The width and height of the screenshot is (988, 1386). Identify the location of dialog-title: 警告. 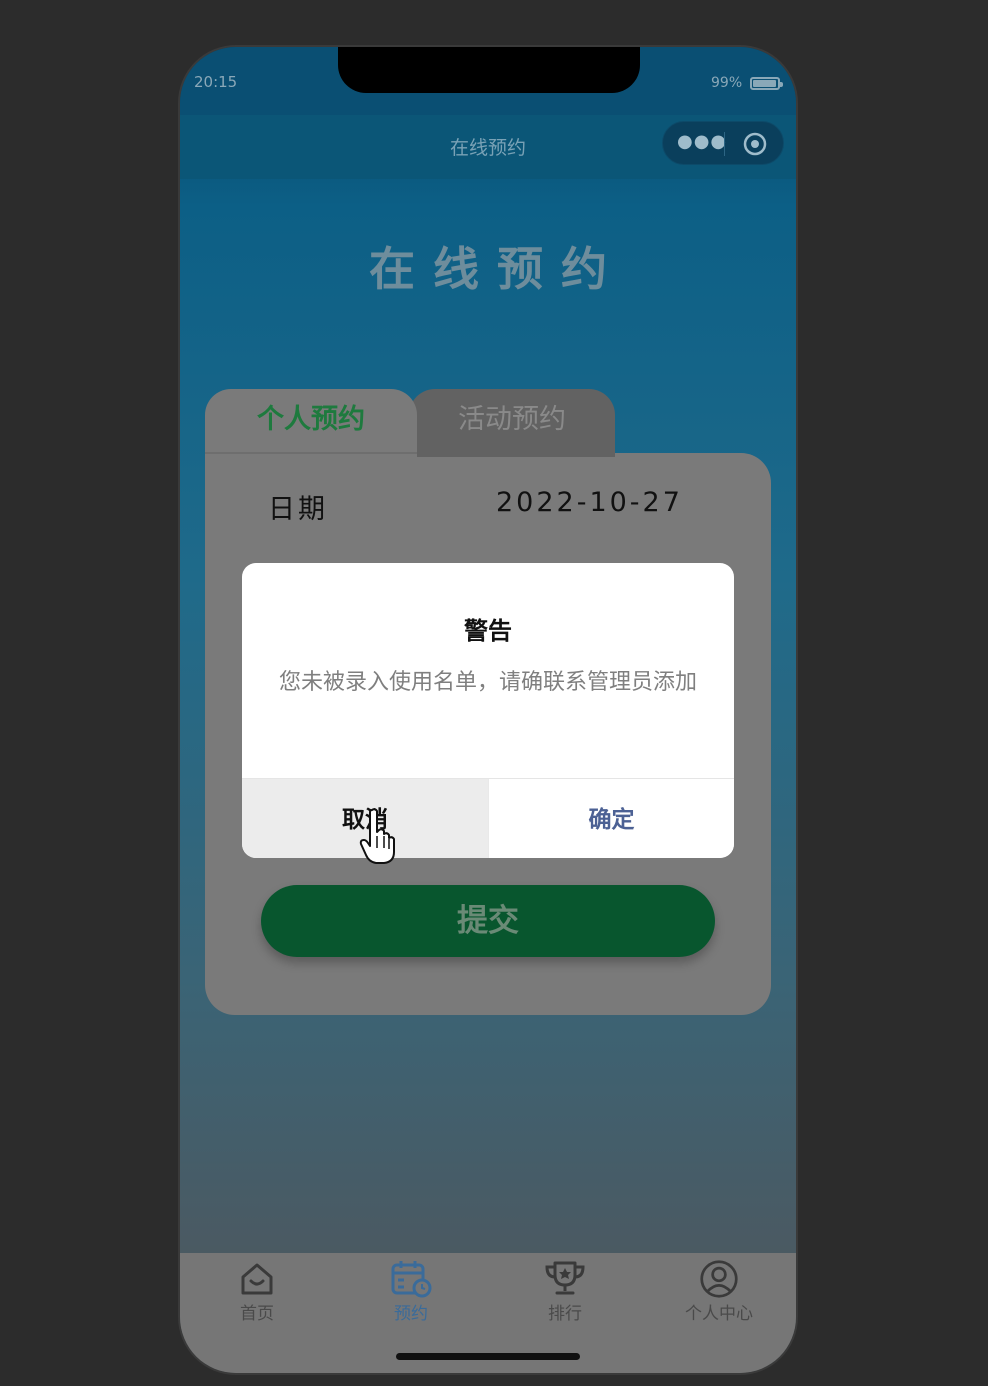
(488, 631).